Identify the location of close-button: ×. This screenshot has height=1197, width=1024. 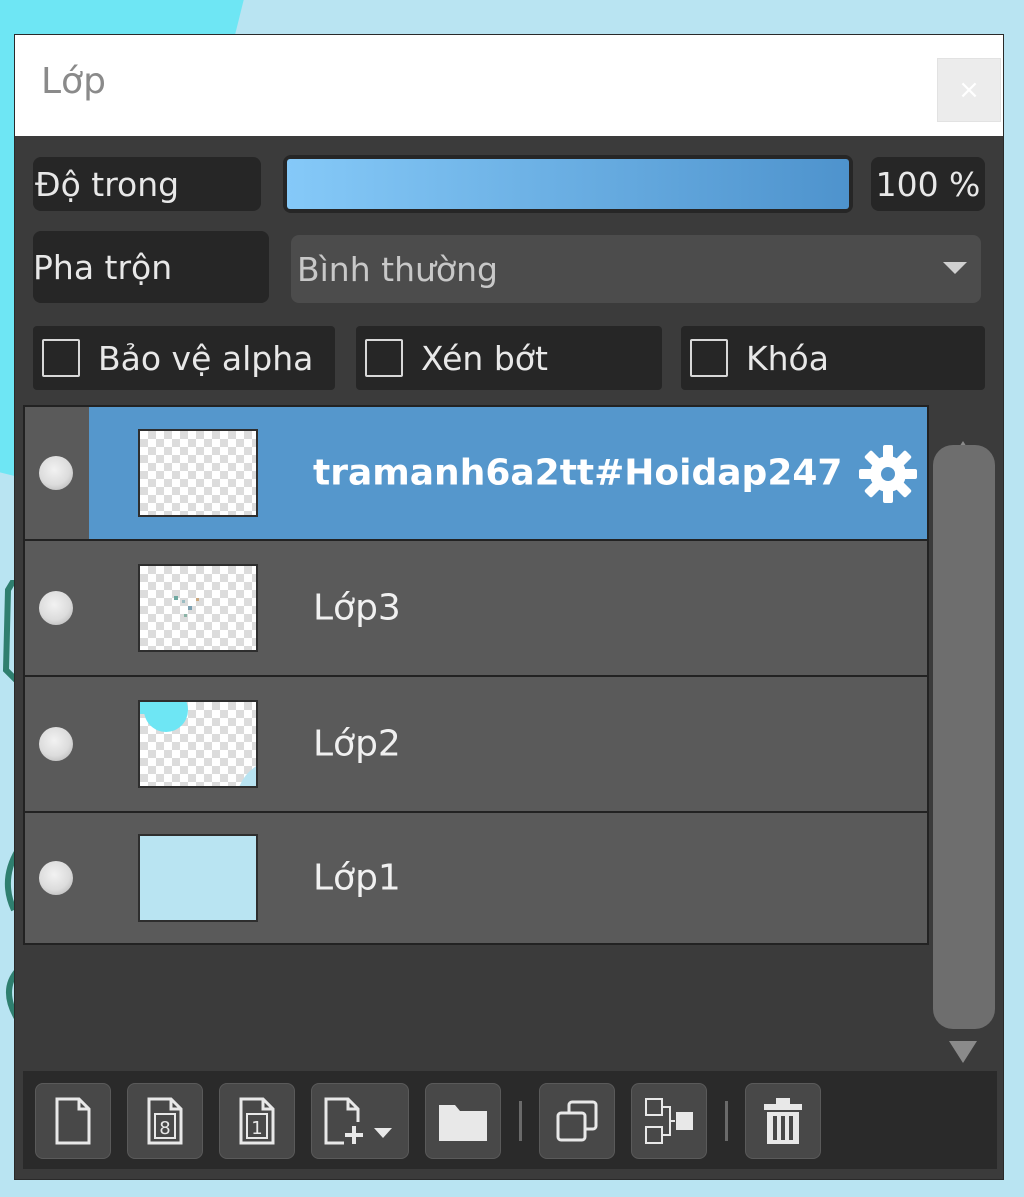
(969, 90).